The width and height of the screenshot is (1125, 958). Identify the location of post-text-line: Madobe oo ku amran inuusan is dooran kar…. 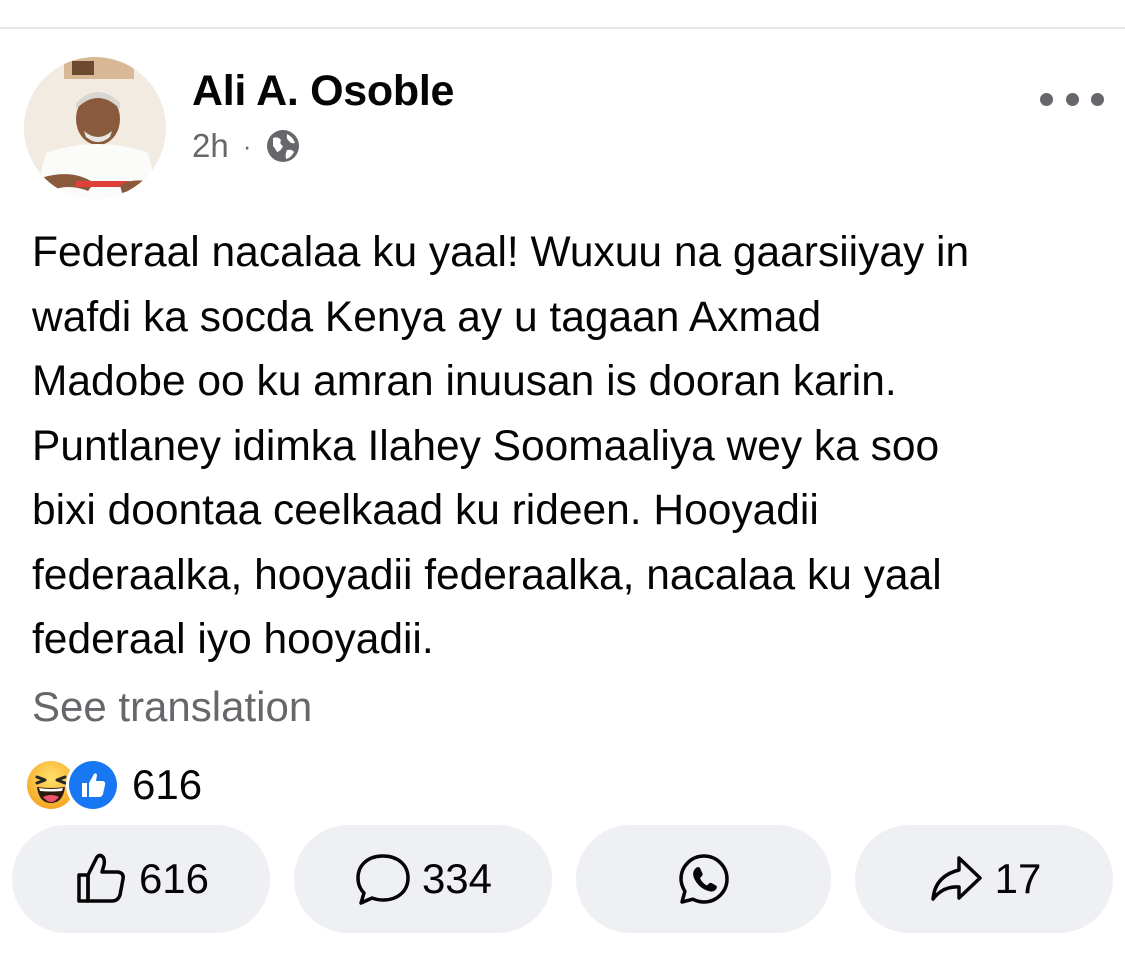
(464, 381).